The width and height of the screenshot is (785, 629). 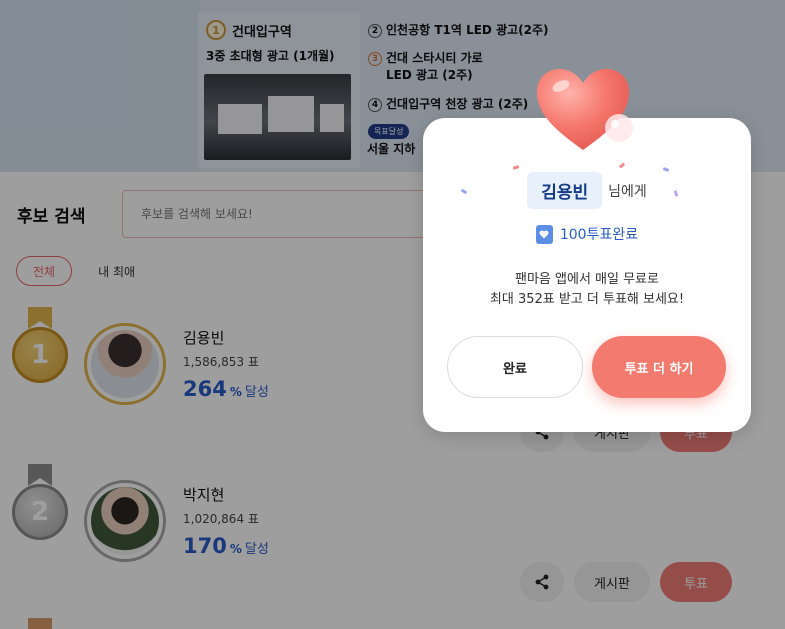 I want to click on vote-more-button: 투표 더 하기, so click(x=659, y=367).